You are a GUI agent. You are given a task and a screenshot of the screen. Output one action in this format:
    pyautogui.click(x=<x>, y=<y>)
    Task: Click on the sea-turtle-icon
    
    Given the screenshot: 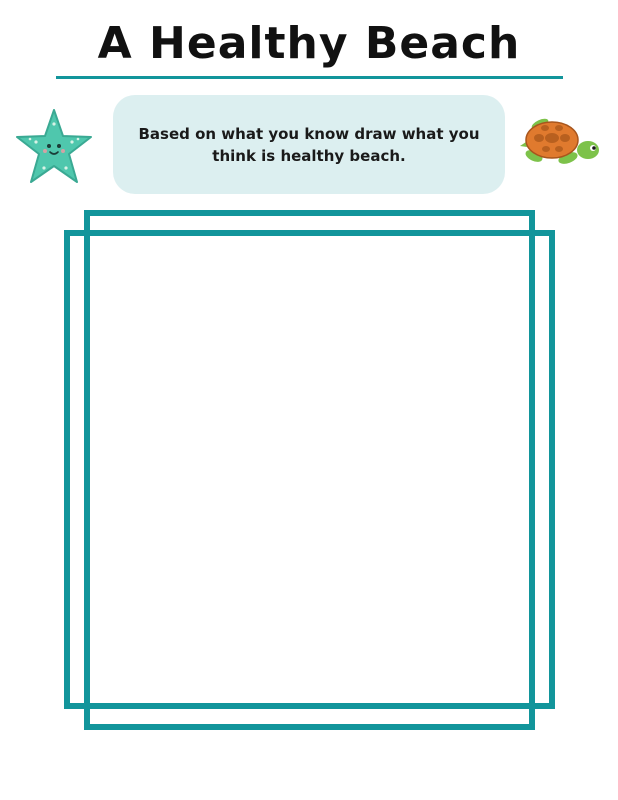 What is the action you would take?
    pyautogui.click(x=559, y=141)
    